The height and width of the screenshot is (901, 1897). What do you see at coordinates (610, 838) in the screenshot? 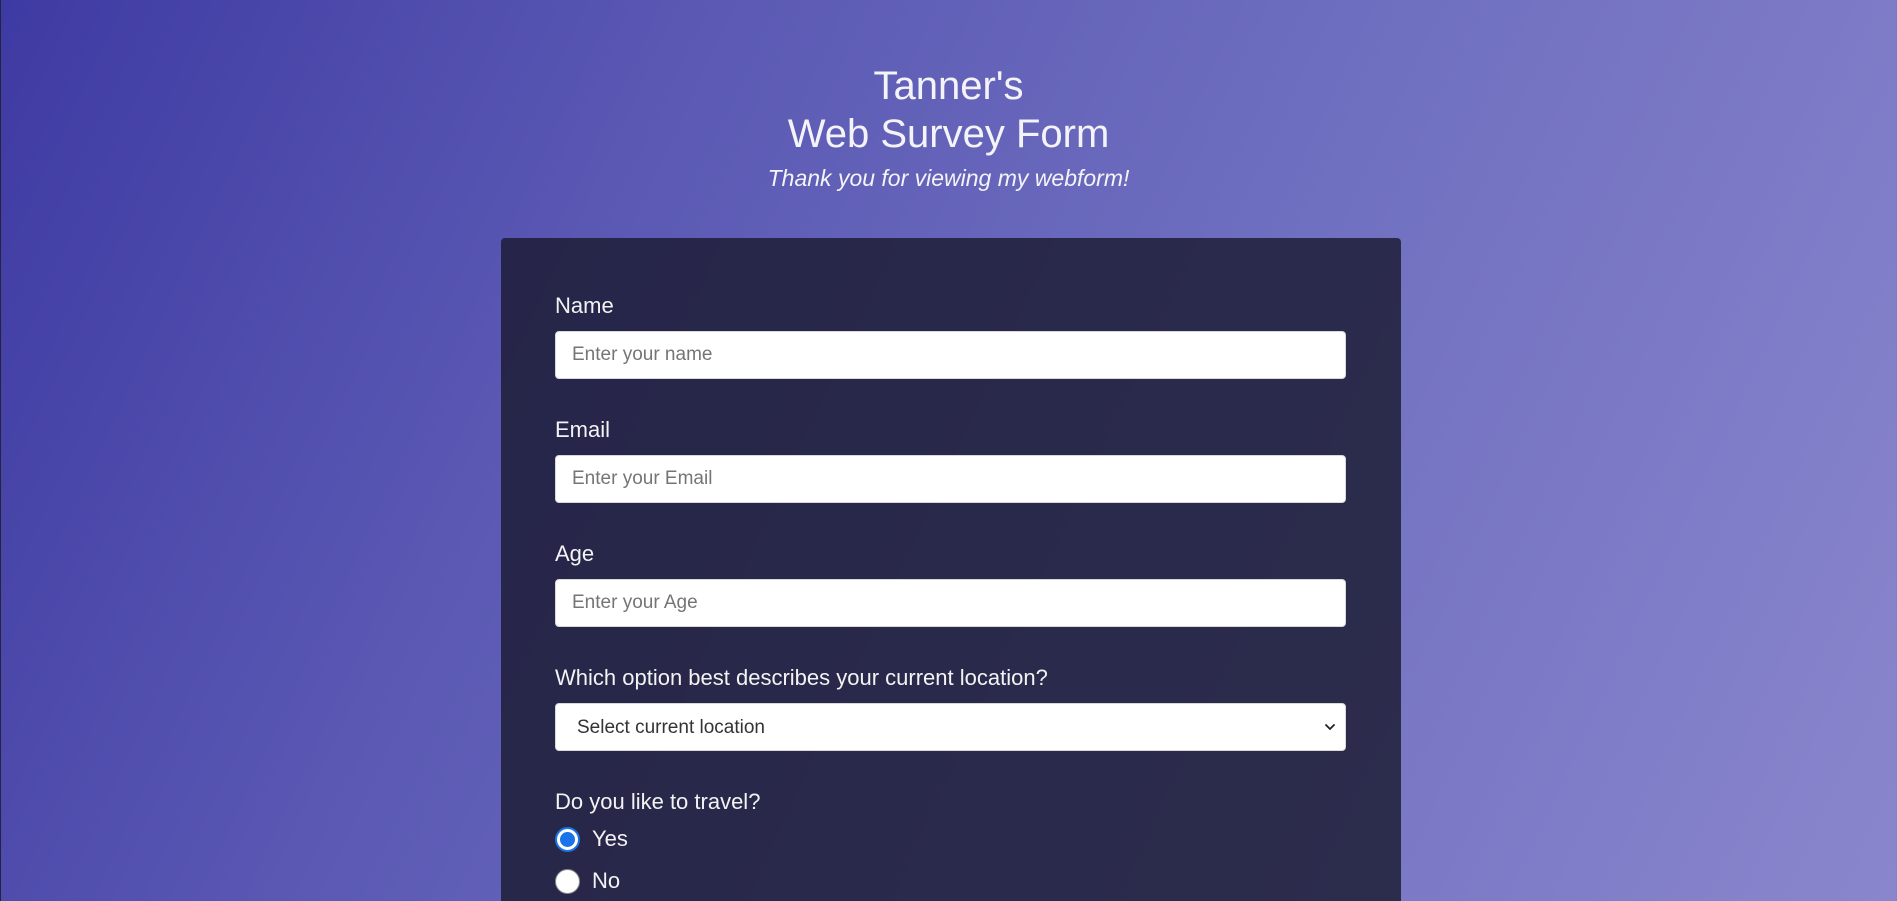
I see `radio-yes-label: Yes` at bounding box center [610, 838].